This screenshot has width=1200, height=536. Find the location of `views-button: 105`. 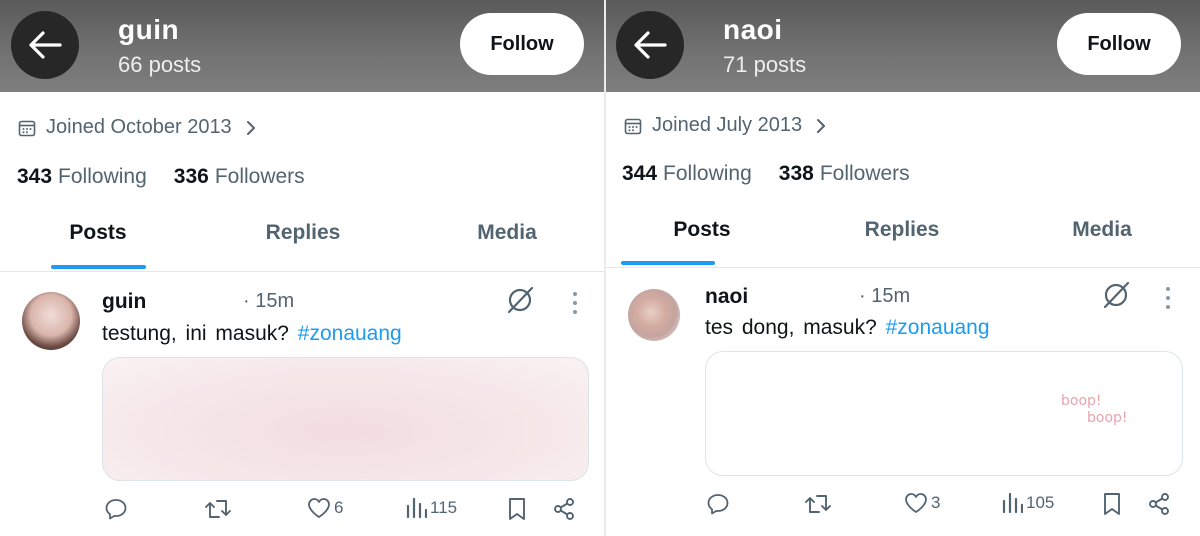

views-button: 105 is located at coordinates (1027, 503).